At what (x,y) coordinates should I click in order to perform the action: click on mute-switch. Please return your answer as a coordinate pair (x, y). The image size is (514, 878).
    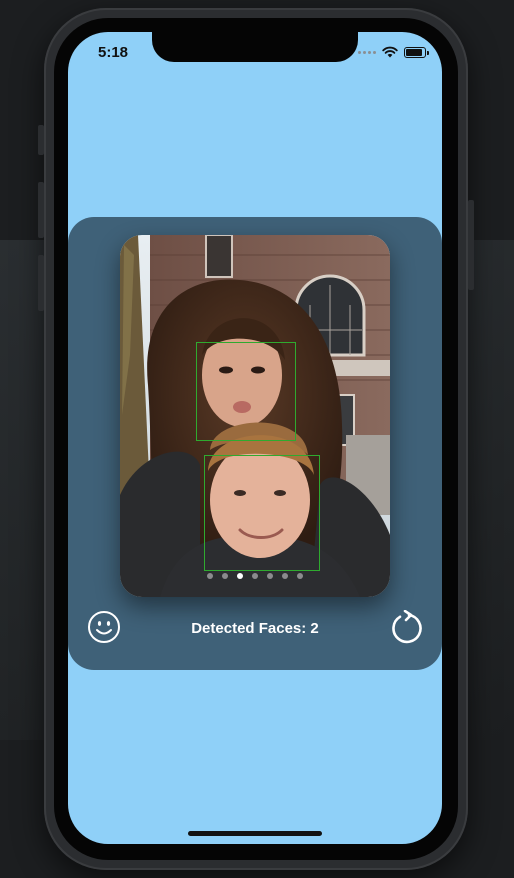
    Looking at the image, I should click on (41, 140).